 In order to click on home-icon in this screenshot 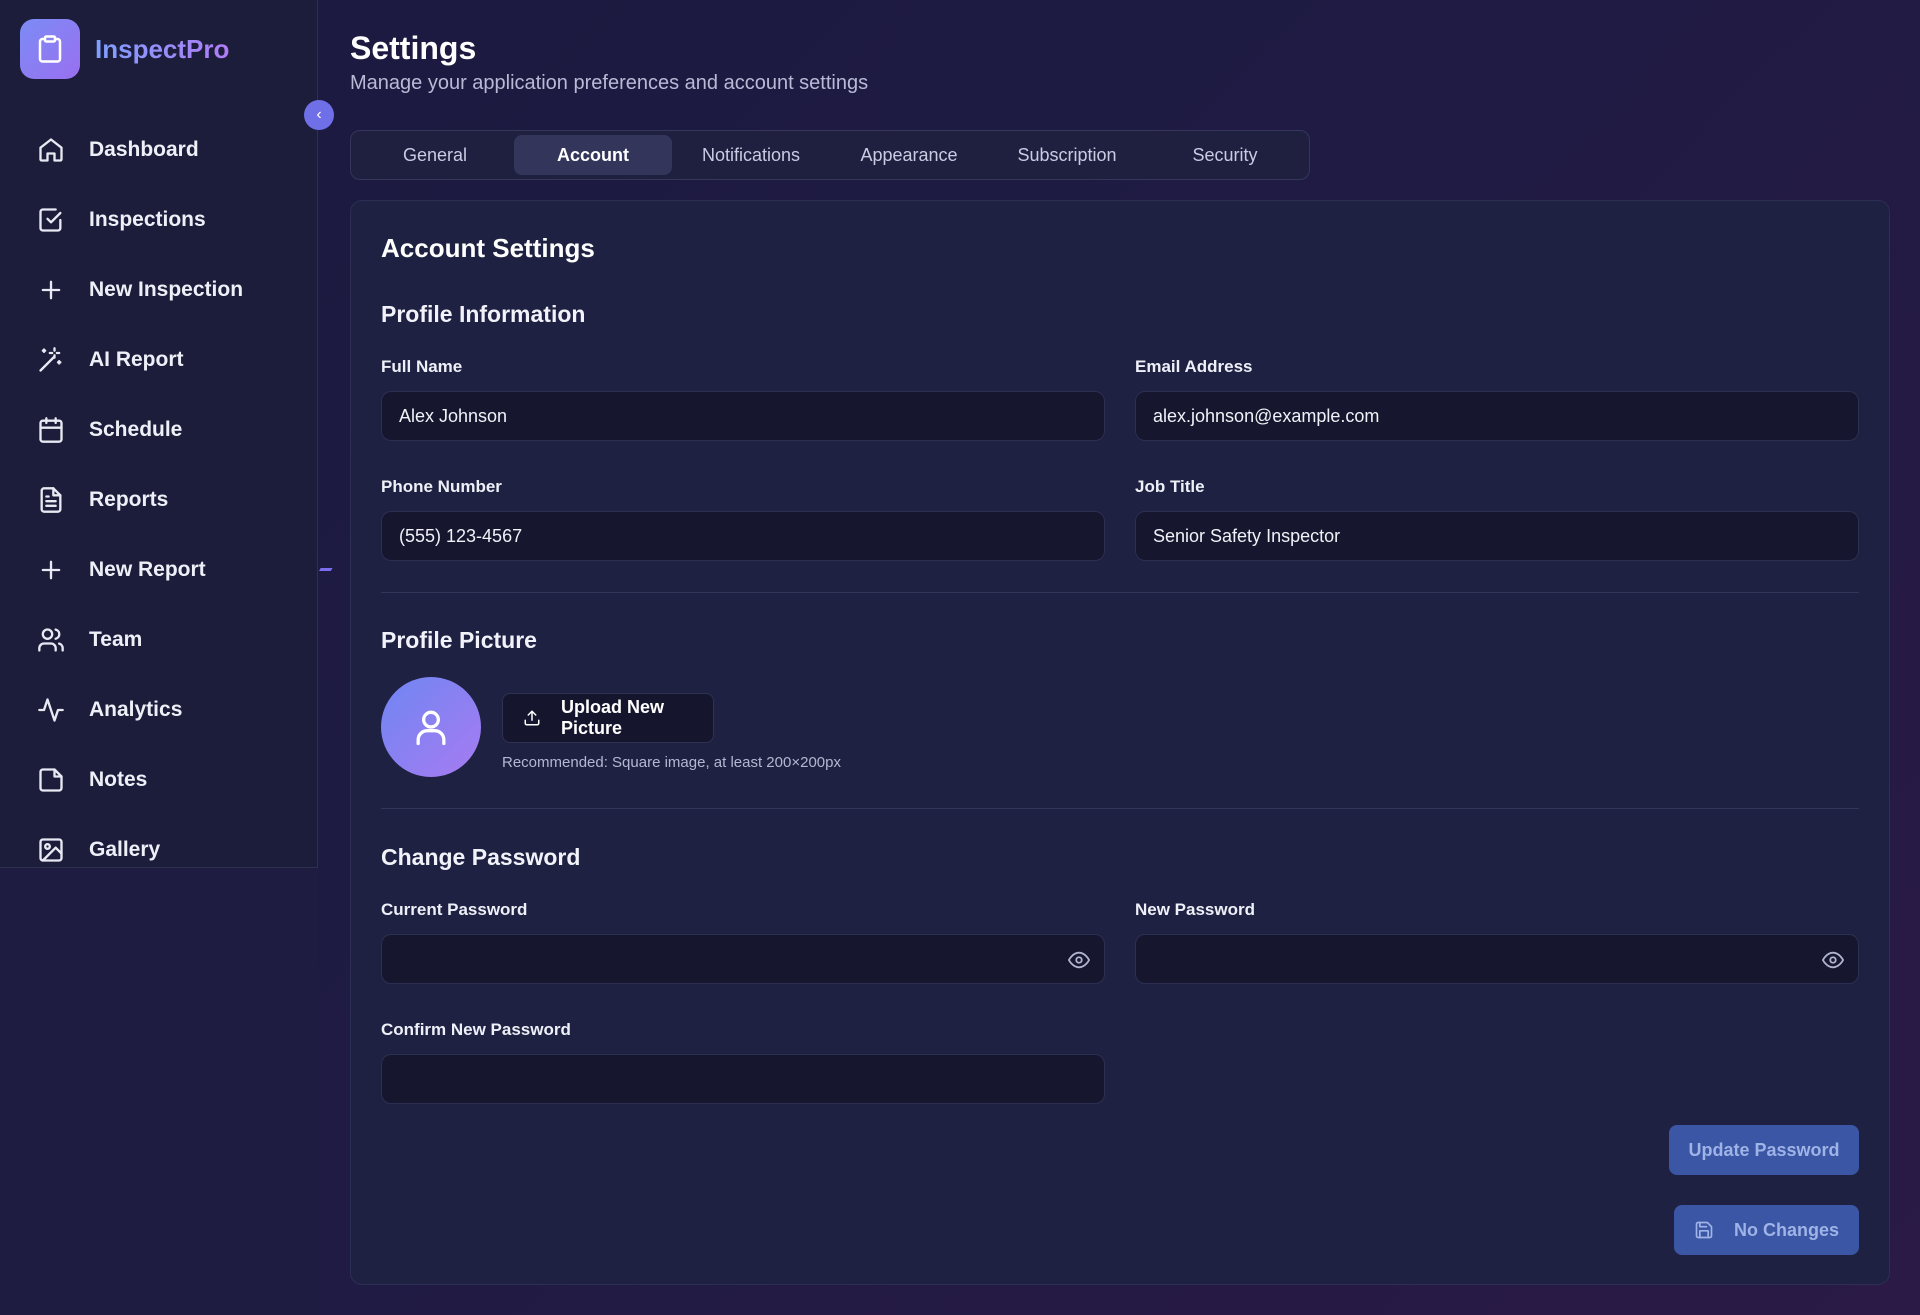, I will do `click(51, 150)`.